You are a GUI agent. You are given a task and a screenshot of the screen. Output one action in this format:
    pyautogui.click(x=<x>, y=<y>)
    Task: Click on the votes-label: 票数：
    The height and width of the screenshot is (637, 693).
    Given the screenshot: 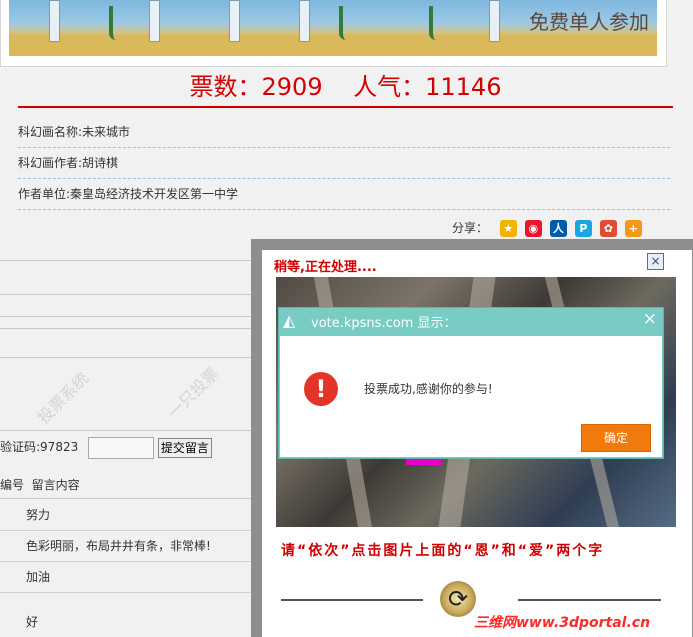 What is the action you would take?
    pyautogui.click(x=225, y=87)
    